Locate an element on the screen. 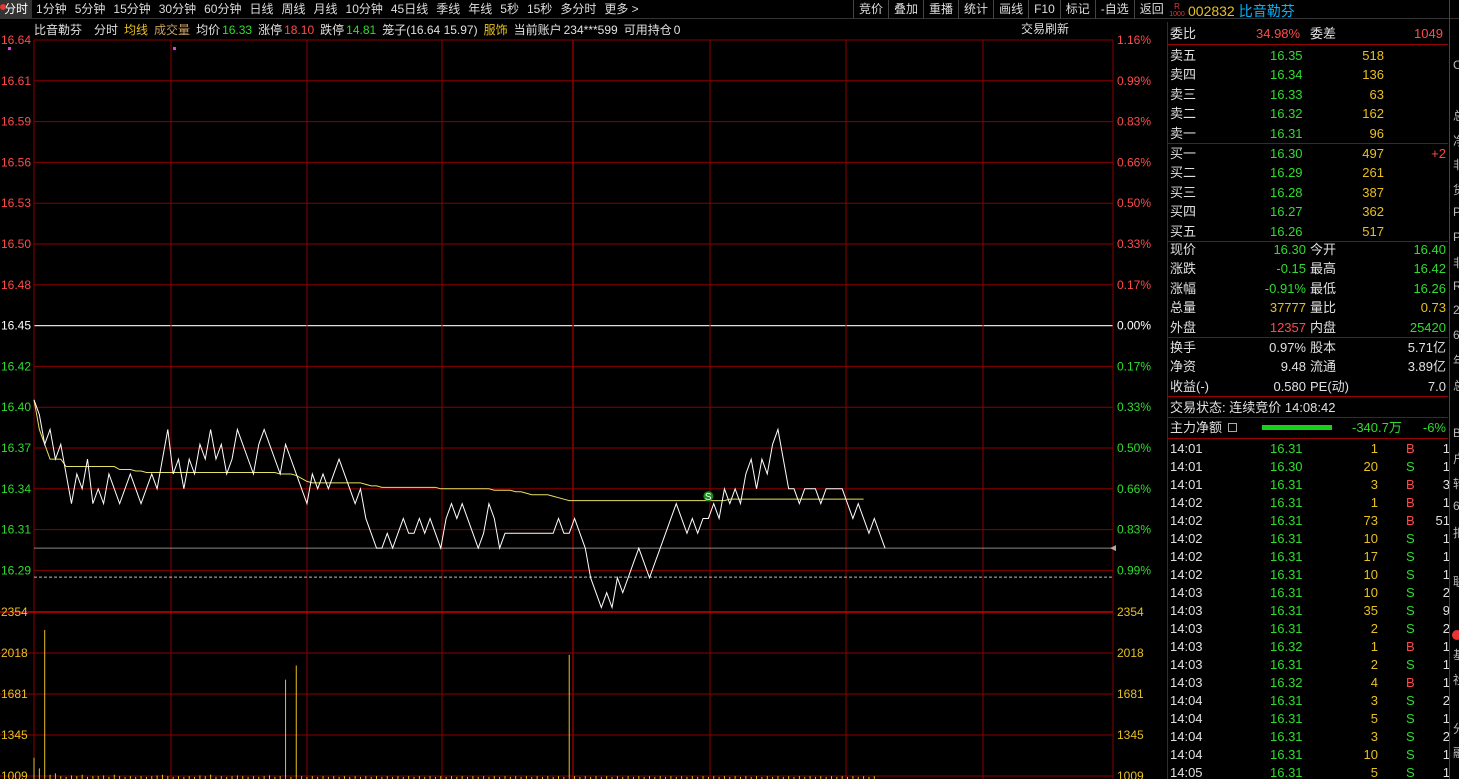 The width and height of the screenshot is (1459, 779). tick-row: 14:01 16.30 20 S 1 is located at coordinates (1309, 467).